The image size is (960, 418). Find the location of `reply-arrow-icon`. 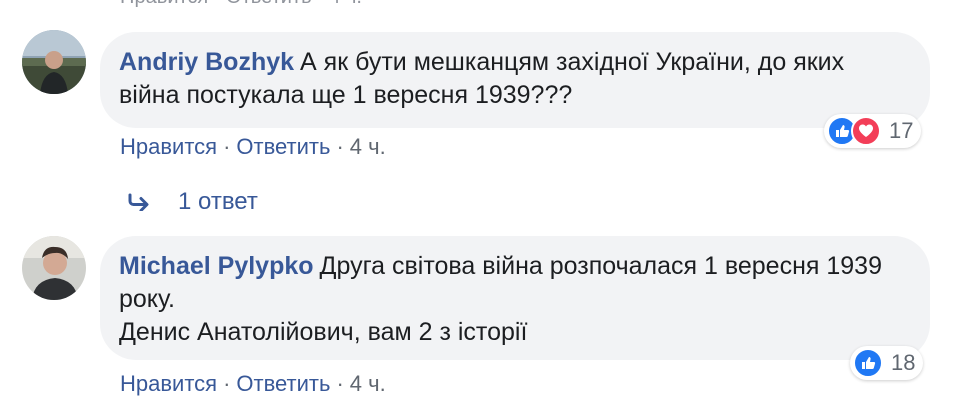

reply-arrow-icon is located at coordinates (138, 202).